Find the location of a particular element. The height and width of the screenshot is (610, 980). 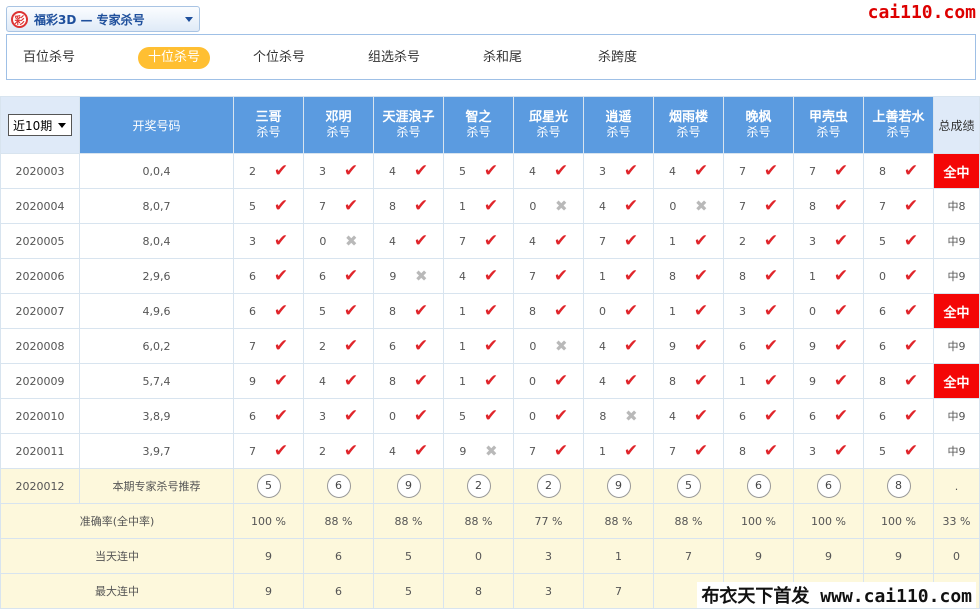

stats-label: 最大连中 is located at coordinates (117, 591).